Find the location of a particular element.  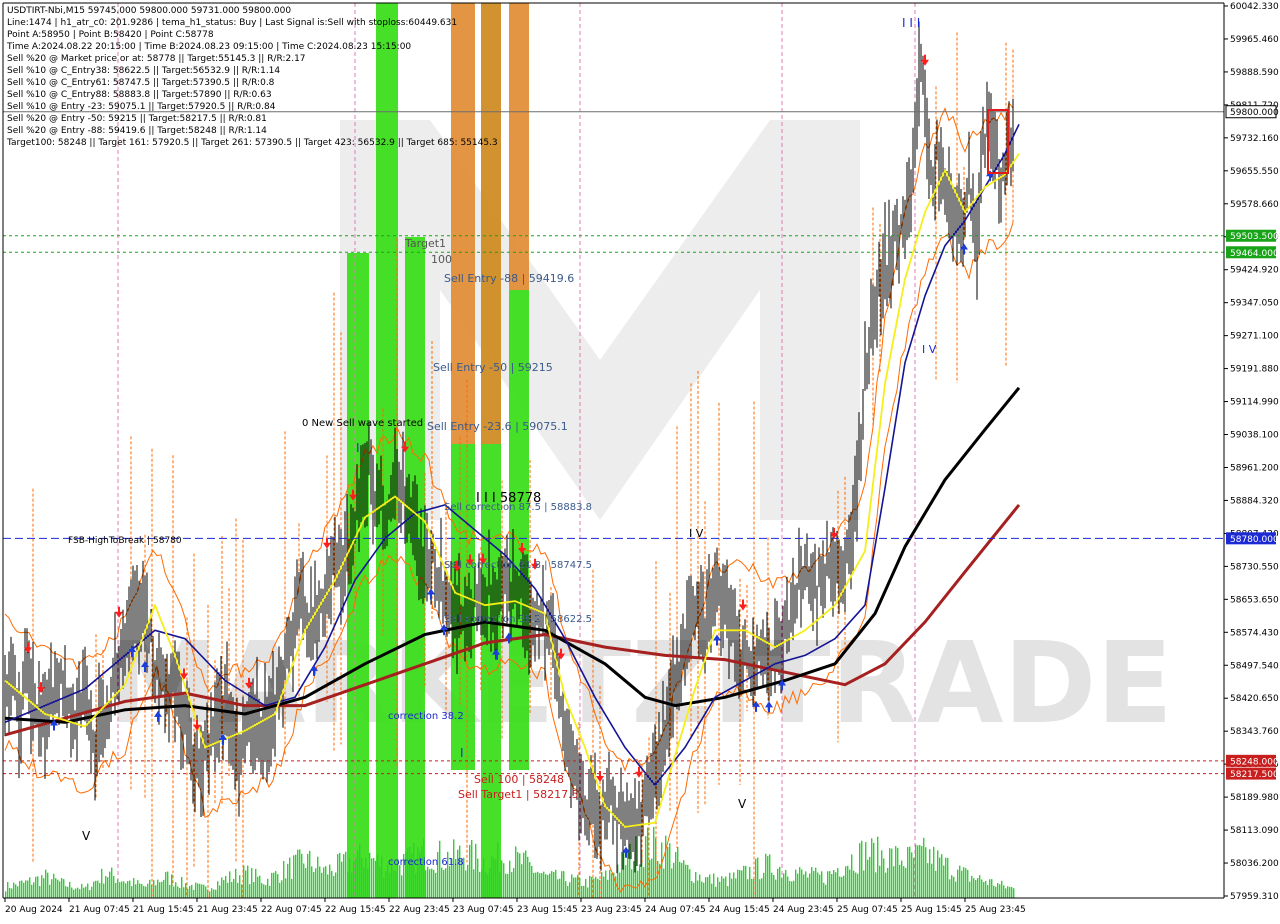

y-tick-label: 57959.310 is located at coordinates (1254, 897).